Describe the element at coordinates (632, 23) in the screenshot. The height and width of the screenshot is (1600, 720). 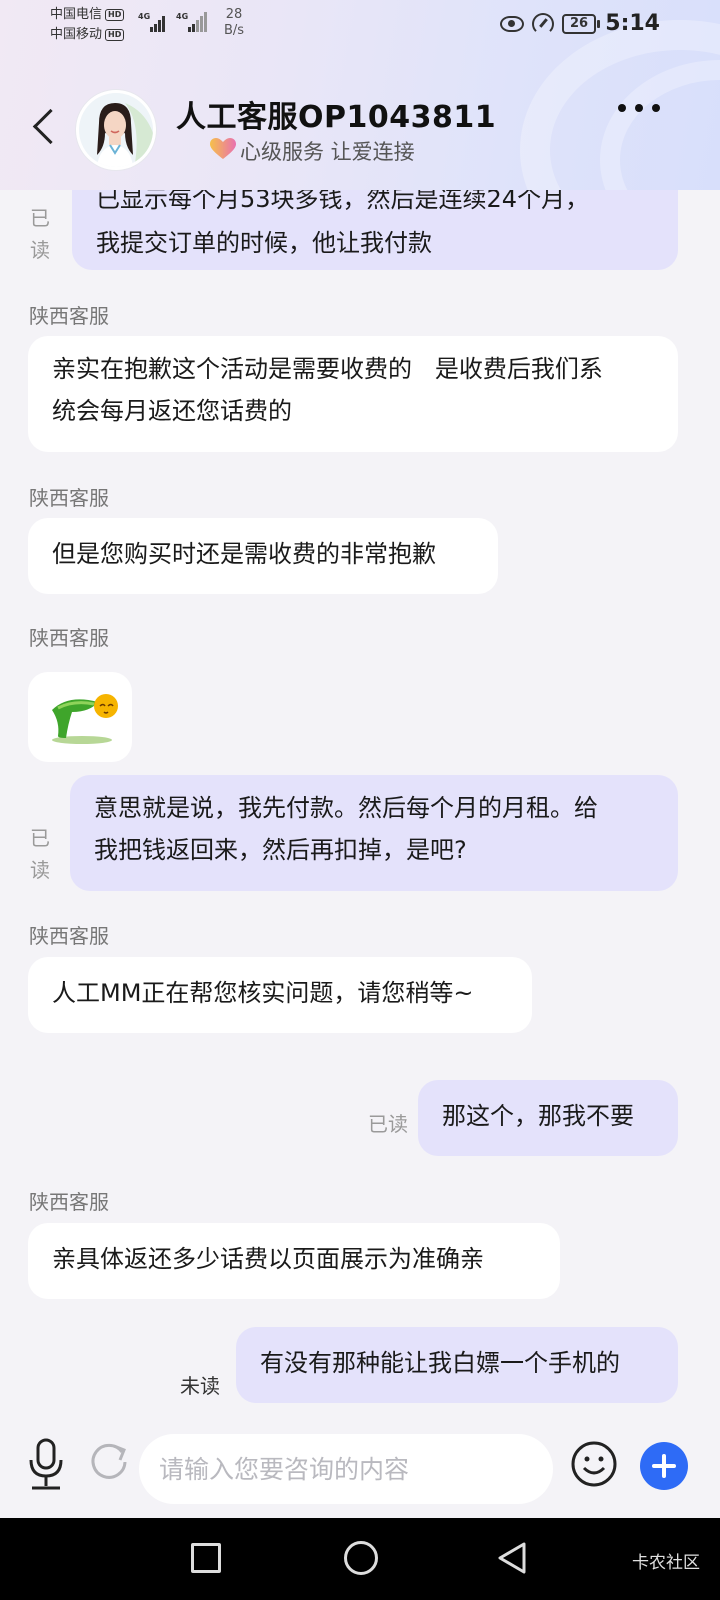
I see `status-time: 5:14` at that location.